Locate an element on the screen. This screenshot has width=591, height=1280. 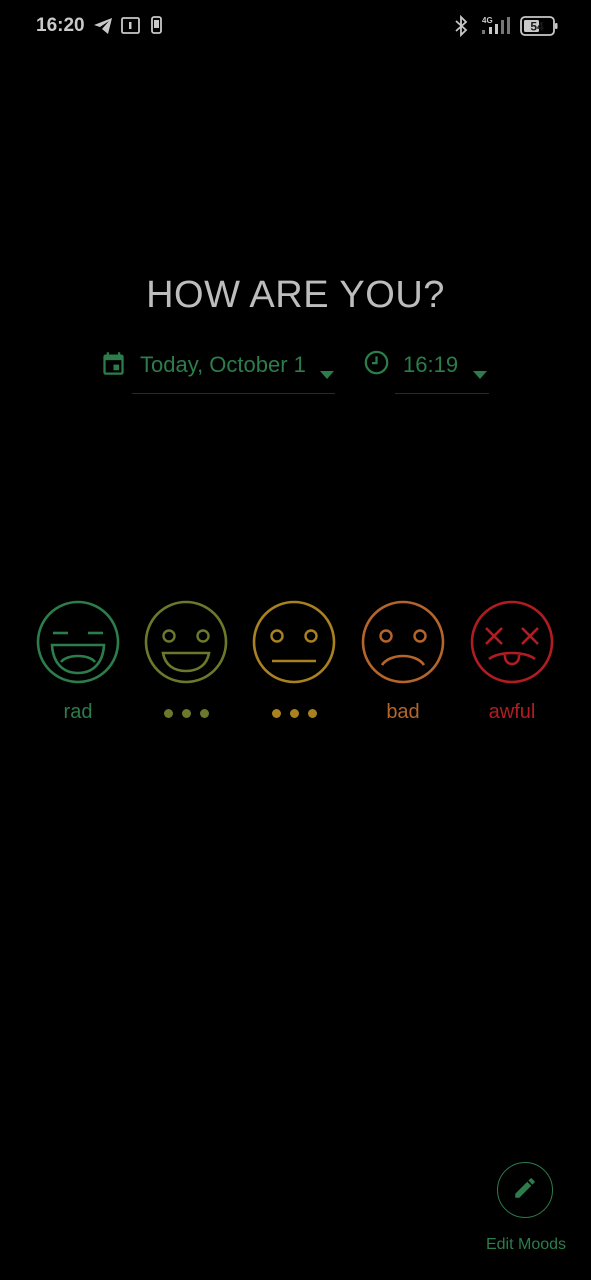
mood-label-meh is located at coordinates (294, 712).